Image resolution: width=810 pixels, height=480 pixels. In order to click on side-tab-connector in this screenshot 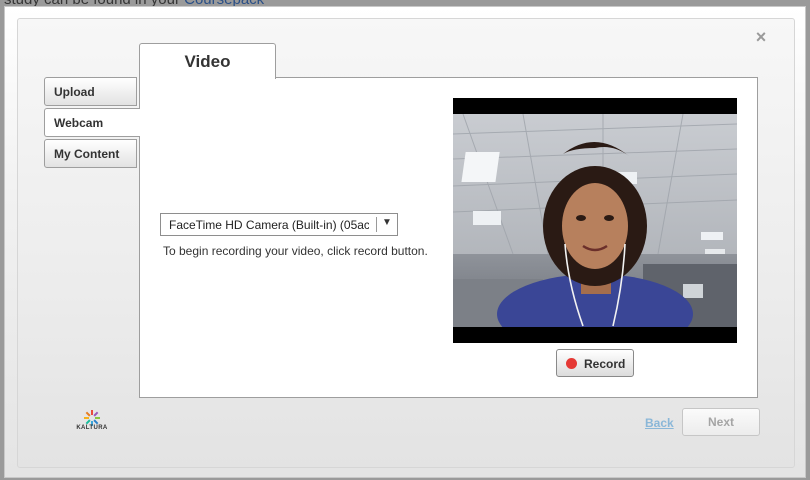, I will do `click(139, 122)`.